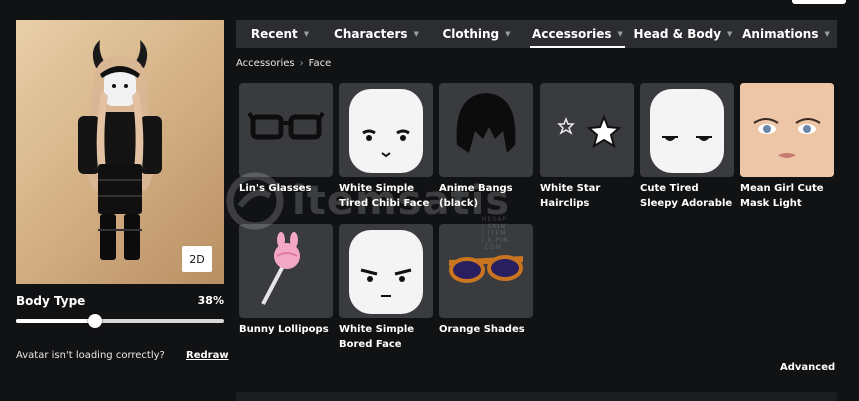  I want to click on orange-shades-icon, so click(486, 269).